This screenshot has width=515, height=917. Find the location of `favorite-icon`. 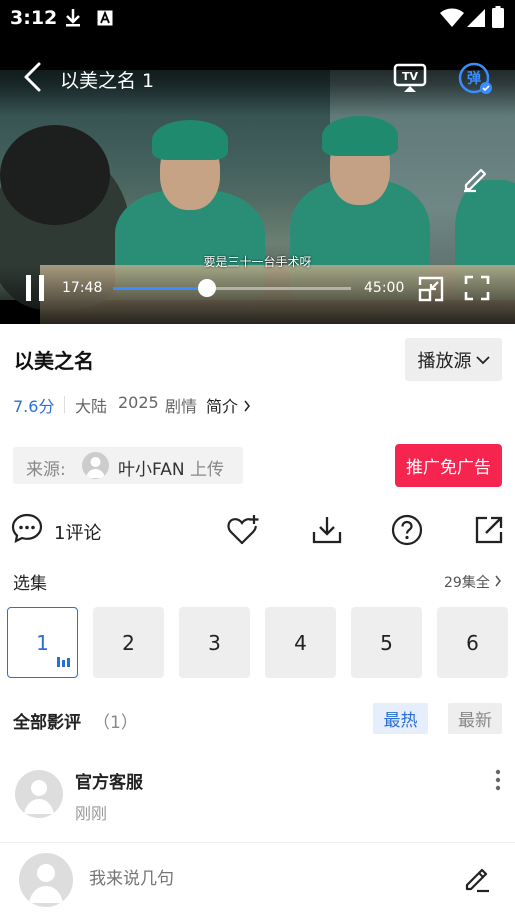

favorite-icon is located at coordinates (245, 532).